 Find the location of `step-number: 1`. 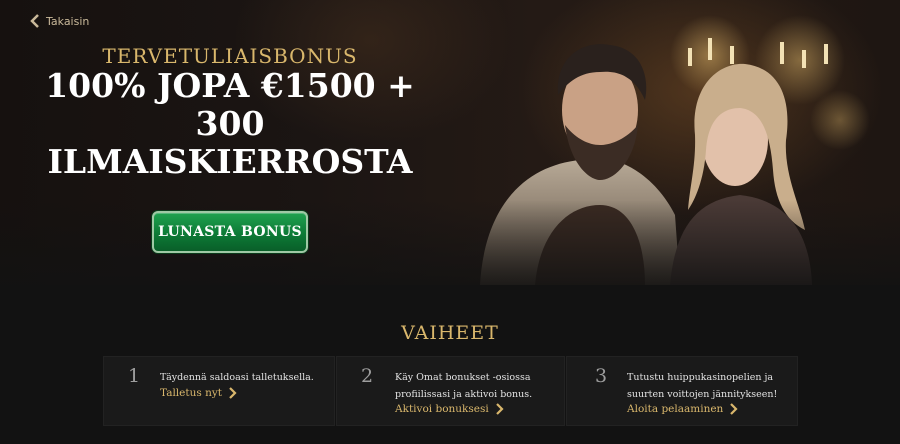

step-number: 1 is located at coordinates (134, 376).